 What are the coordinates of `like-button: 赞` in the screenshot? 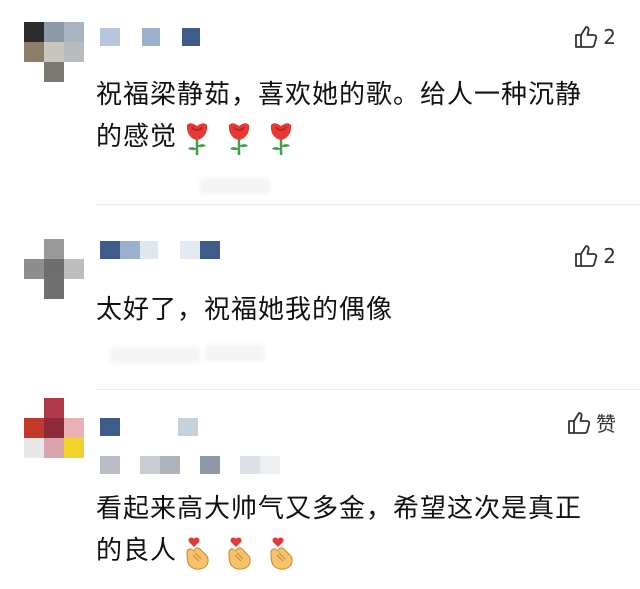 It's located at (591, 422).